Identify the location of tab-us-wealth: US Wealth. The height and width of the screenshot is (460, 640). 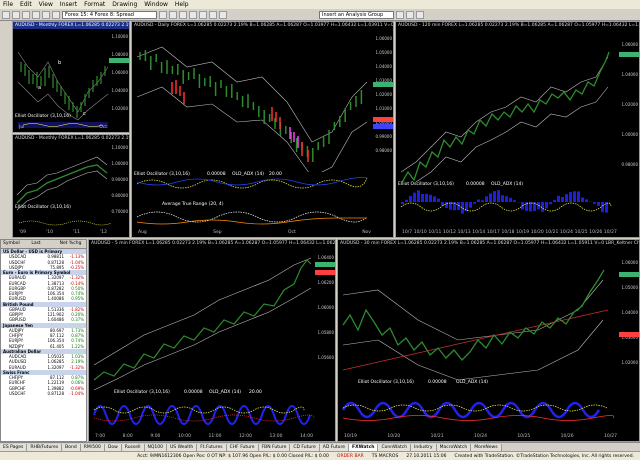
(182, 447).